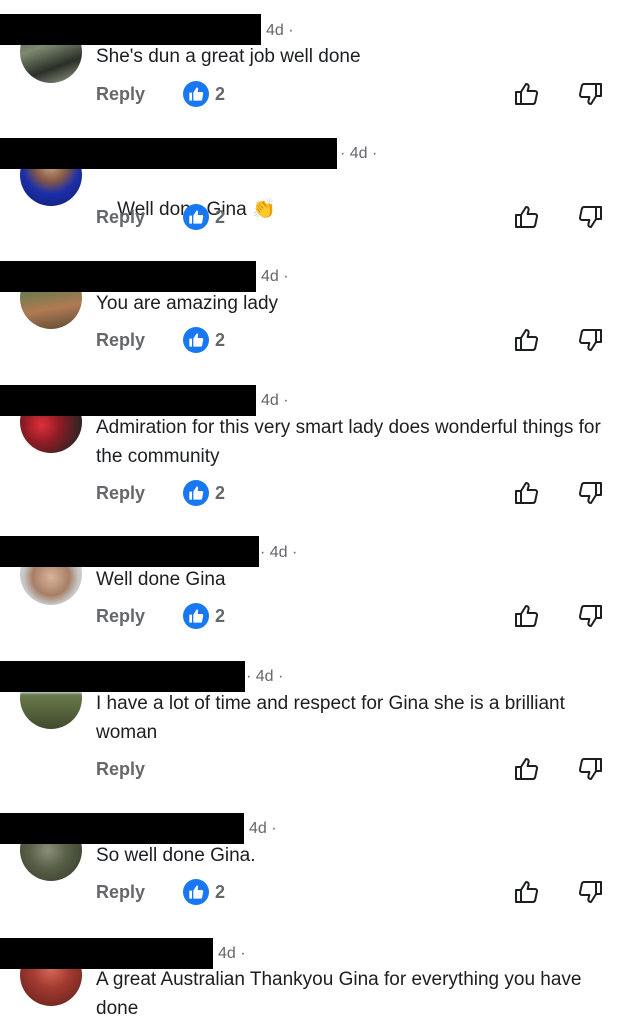 The height and width of the screenshot is (1024, 629). I want to click on comment-text: So well done Gina., so click(176, 855).